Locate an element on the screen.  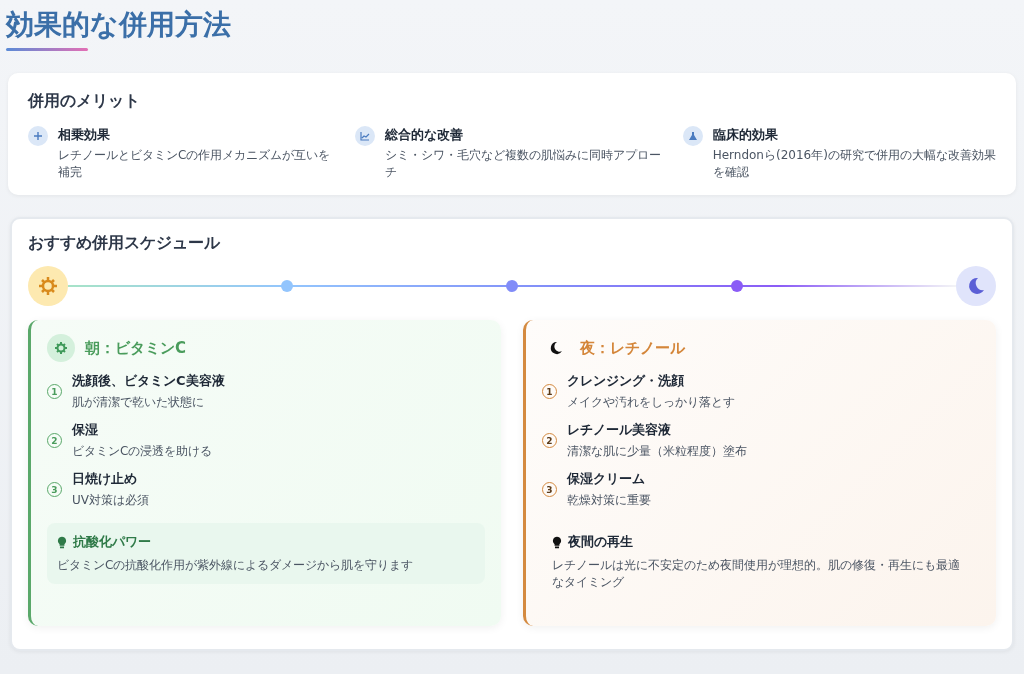
plus-icon is located at coordinates (38, 136).